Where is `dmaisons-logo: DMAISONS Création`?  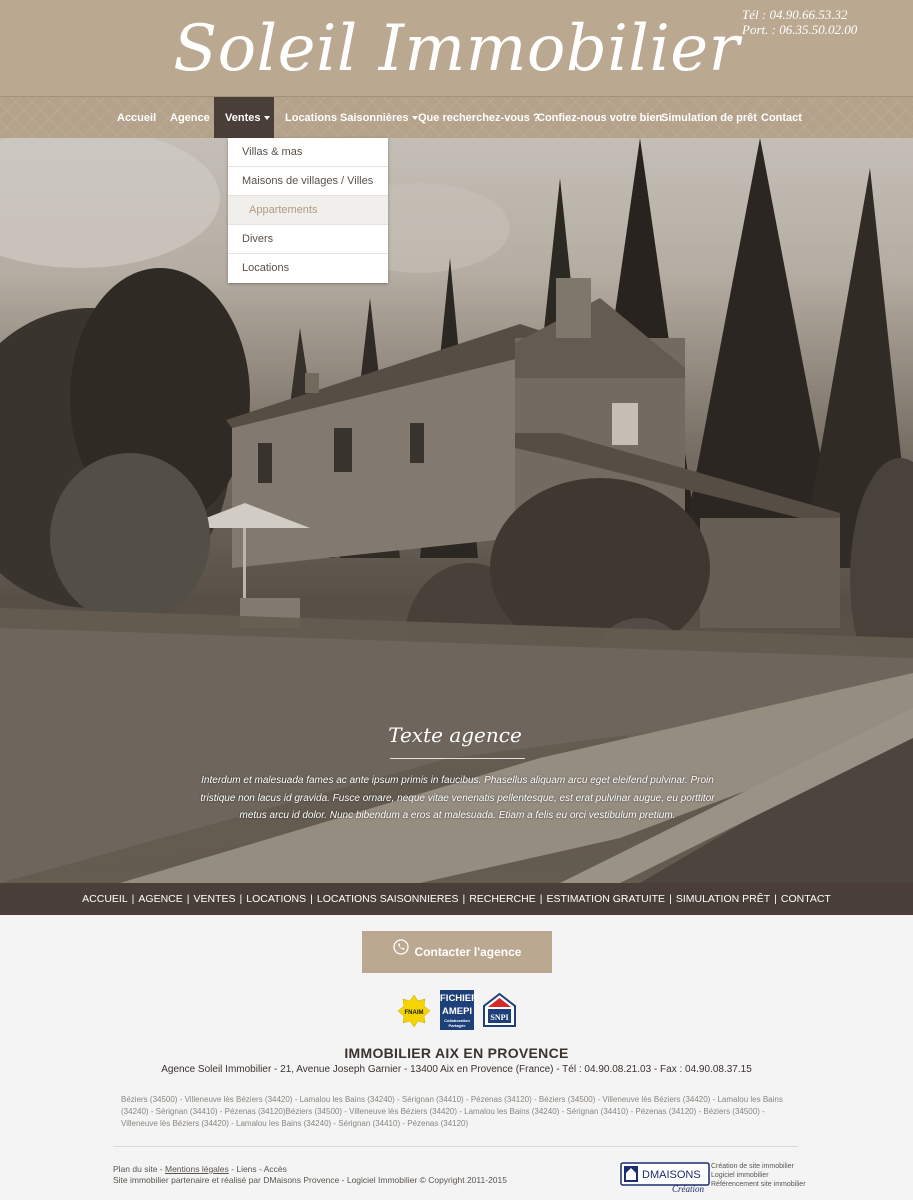 dmaisons-logo: DMAISONS Création is located at coordinates (665, 1177).